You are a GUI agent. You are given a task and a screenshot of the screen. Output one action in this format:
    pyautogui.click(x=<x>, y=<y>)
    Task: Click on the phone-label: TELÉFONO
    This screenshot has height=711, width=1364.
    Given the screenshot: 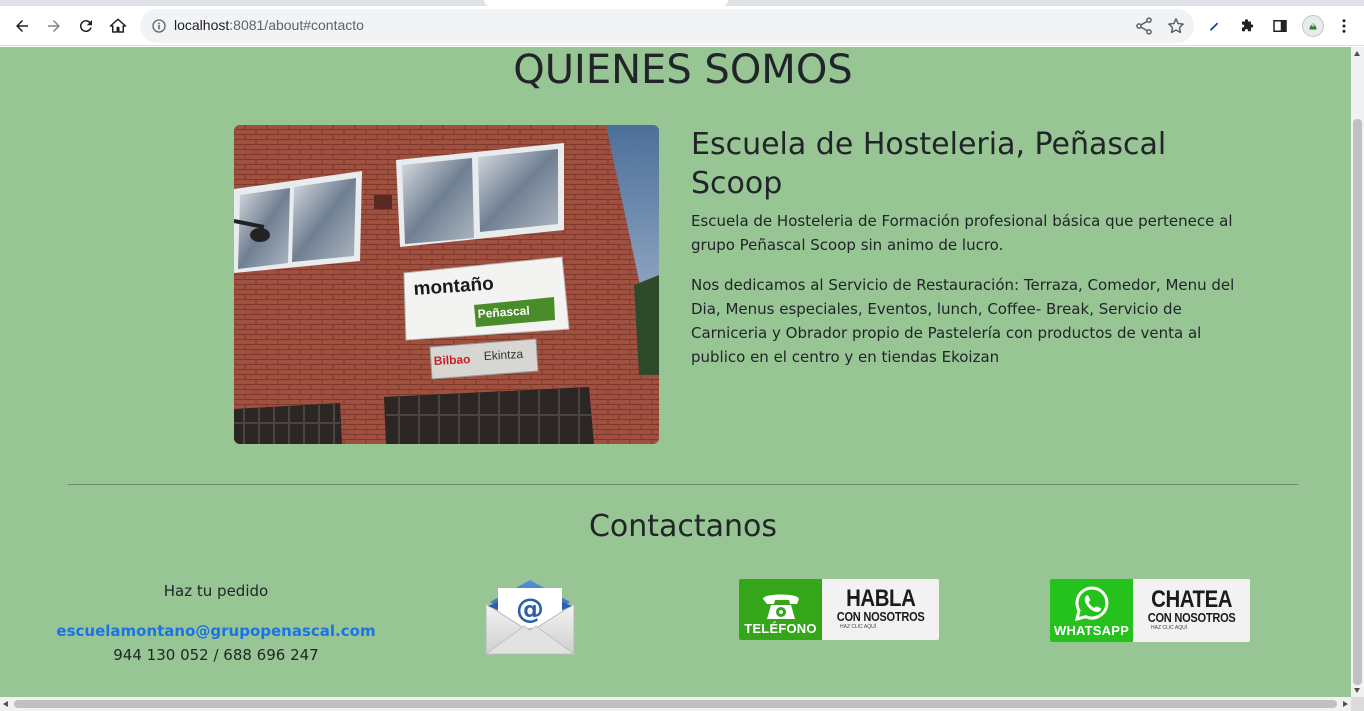 What is the action you would take?
    pyautogui.click(x=780, y=628)
    